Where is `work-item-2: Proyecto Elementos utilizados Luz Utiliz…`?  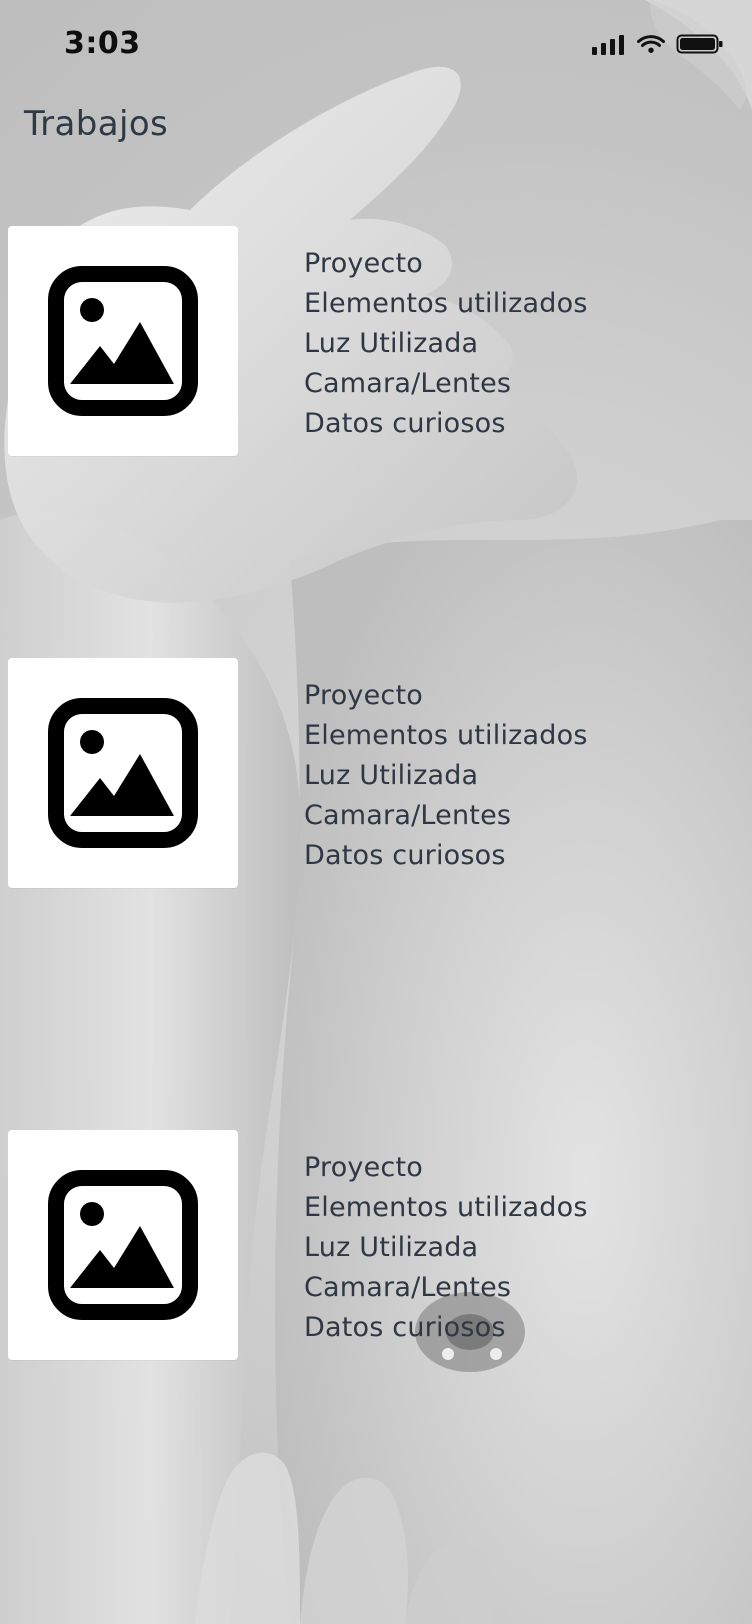 work-item-2: Proyecto Elementos utilizados Luz Utiliz… is located at coordinates (308, 773).